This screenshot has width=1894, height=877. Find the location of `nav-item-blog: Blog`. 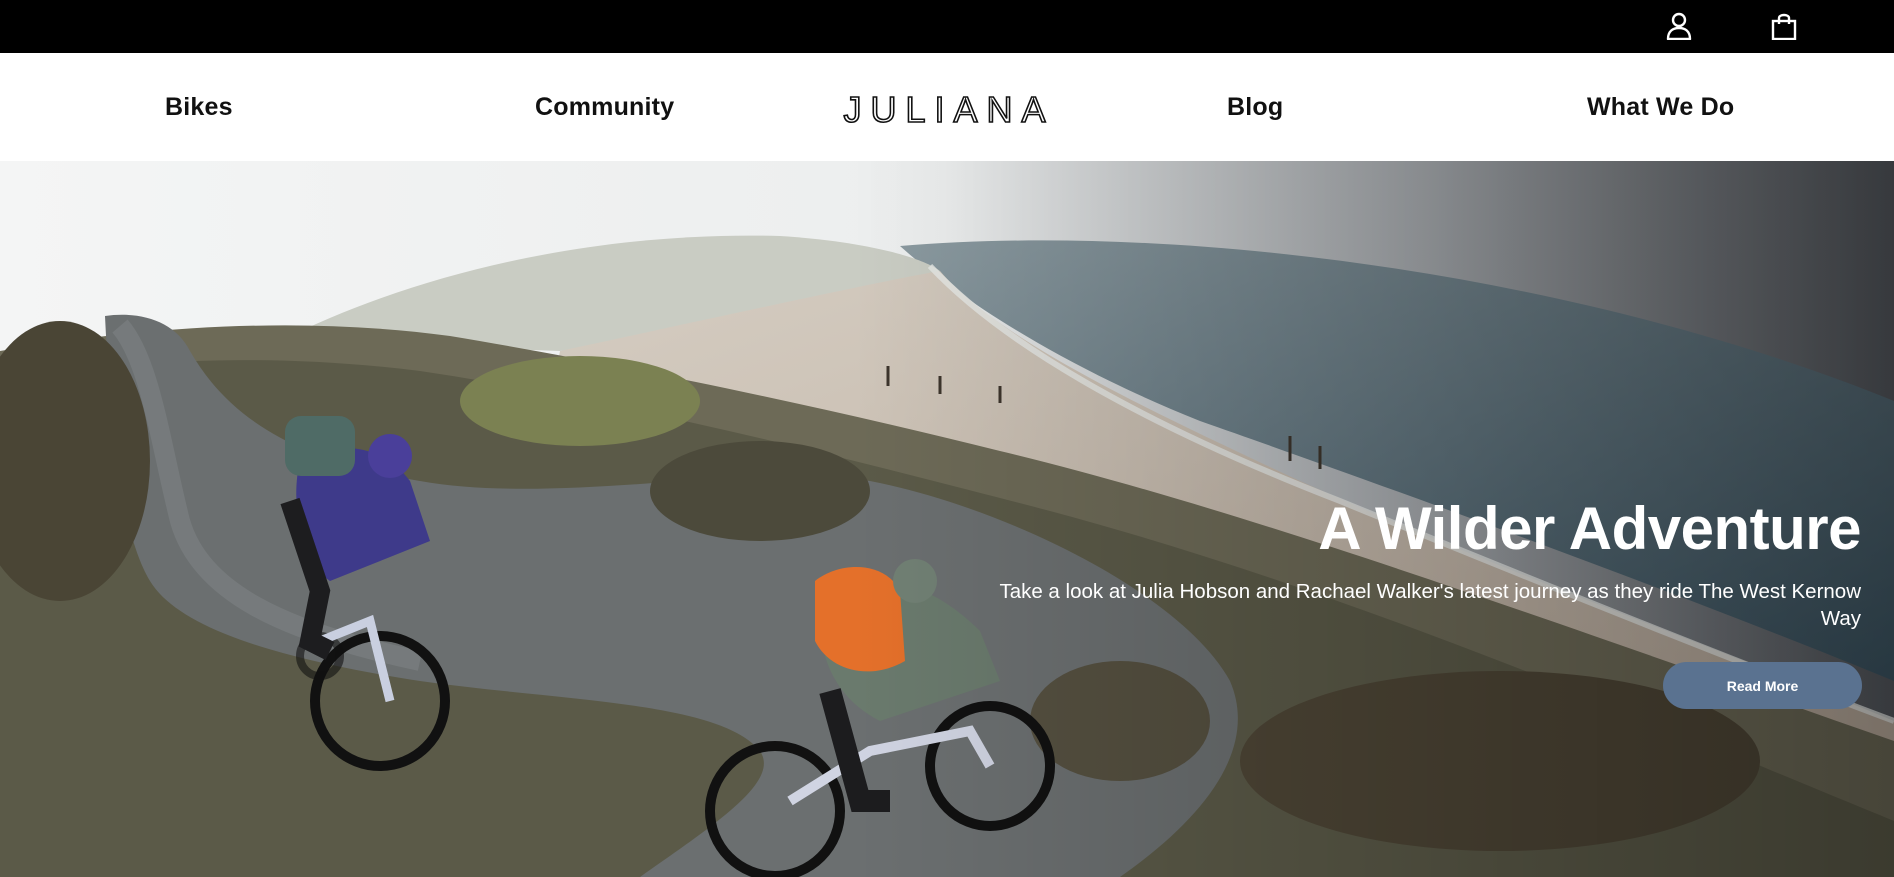

nav-item-blog: Blog is located at coordinates (1255, 107).